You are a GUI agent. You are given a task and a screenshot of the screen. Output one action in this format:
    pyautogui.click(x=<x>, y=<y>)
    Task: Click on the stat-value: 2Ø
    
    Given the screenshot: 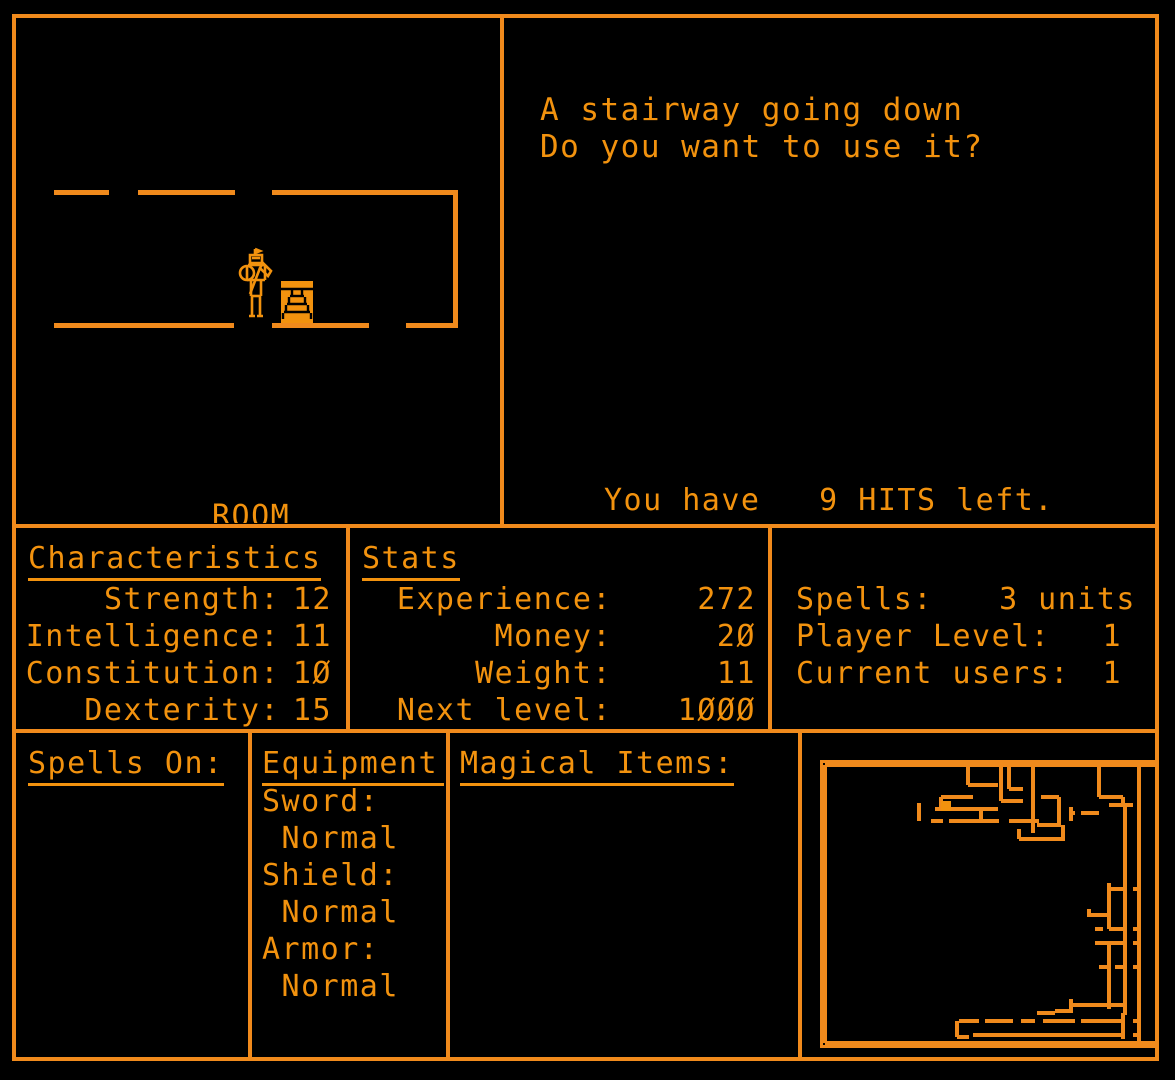 What is the action you would take?
    pyautogui.click(x=736, y=636)
    